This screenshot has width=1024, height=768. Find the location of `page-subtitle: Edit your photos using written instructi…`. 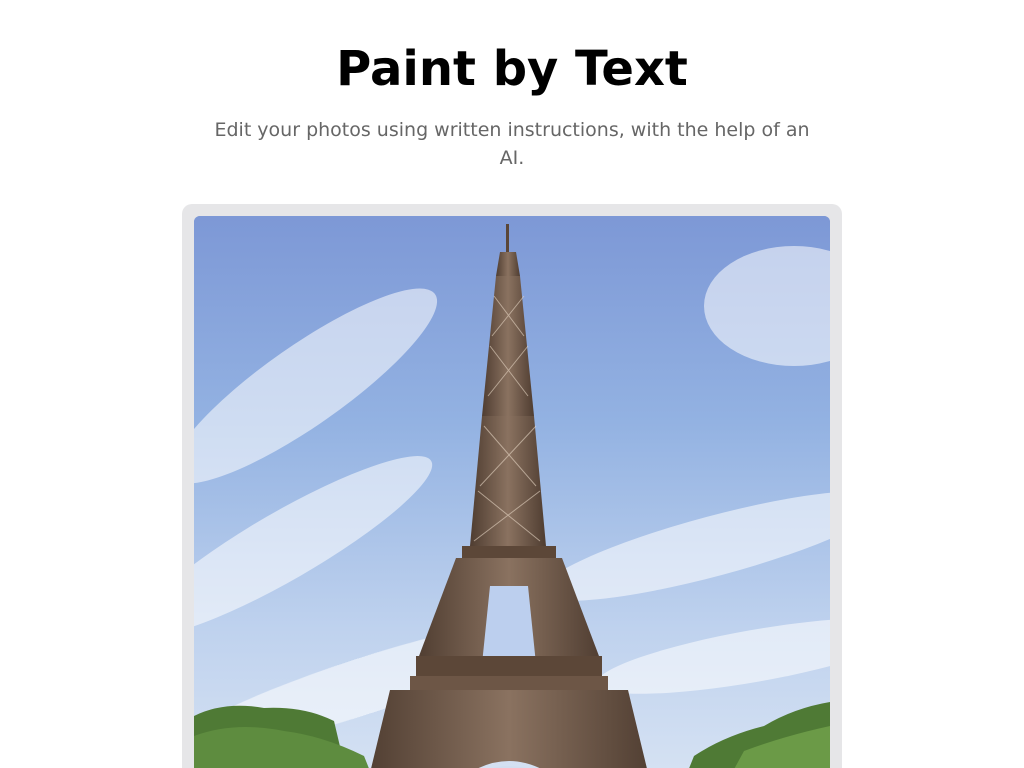

page-subtitle: Edit your photos using written instructi… is located at coordinates (512, 144).